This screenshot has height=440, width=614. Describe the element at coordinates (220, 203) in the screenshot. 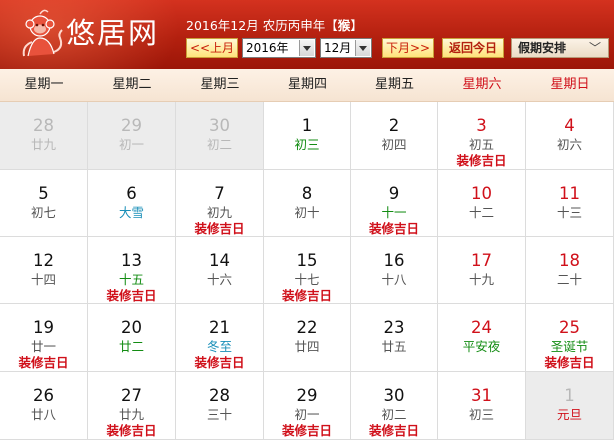

I see `calendar-day-cell: 7 初九 装修吉日` at that location.